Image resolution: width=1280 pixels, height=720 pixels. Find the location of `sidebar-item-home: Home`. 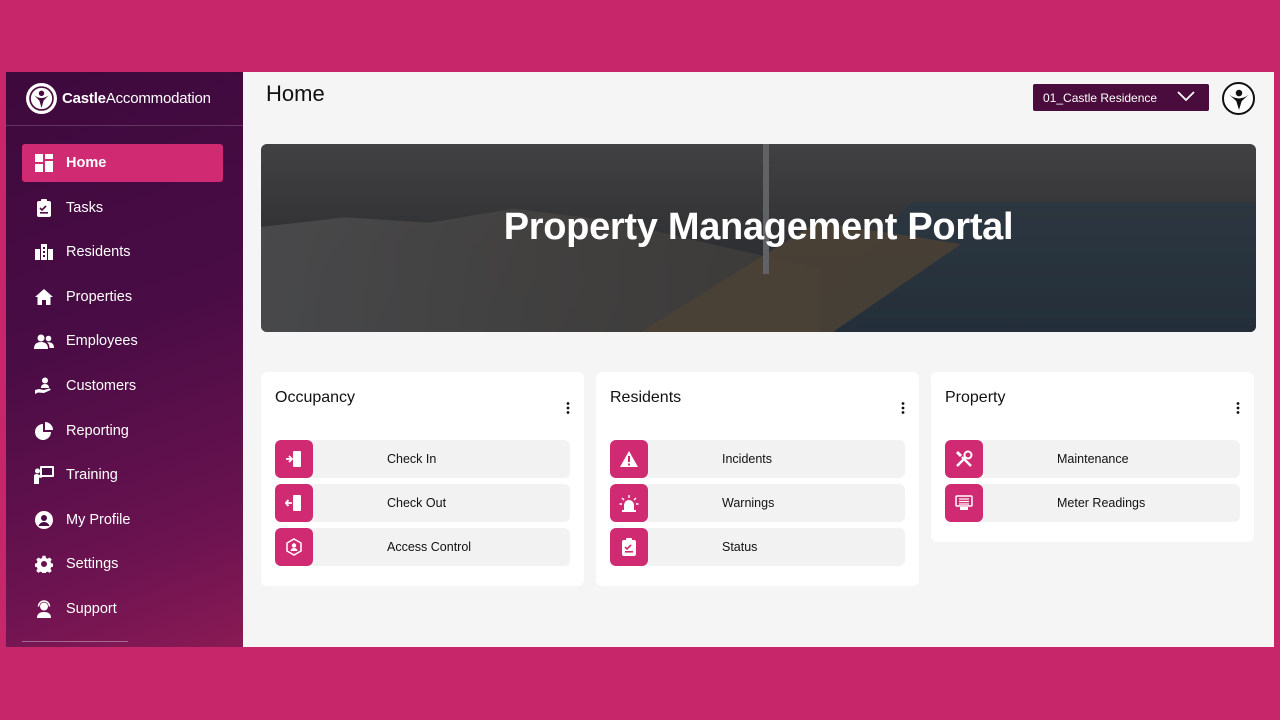

sidebar-item-home: Home is located at coordinates (122, 163).